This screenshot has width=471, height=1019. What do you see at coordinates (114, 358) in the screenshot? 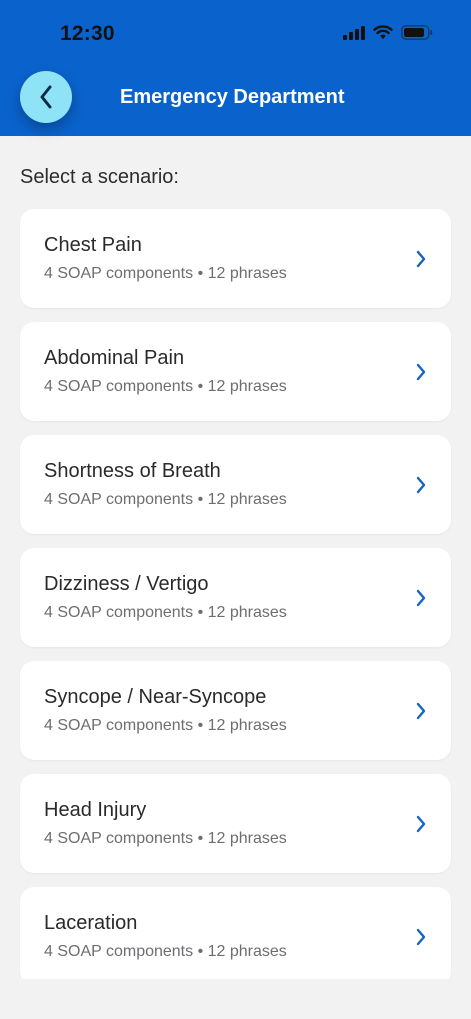
I see `scenario-title: Abdominal Pain` at bounding box center [114, 358].